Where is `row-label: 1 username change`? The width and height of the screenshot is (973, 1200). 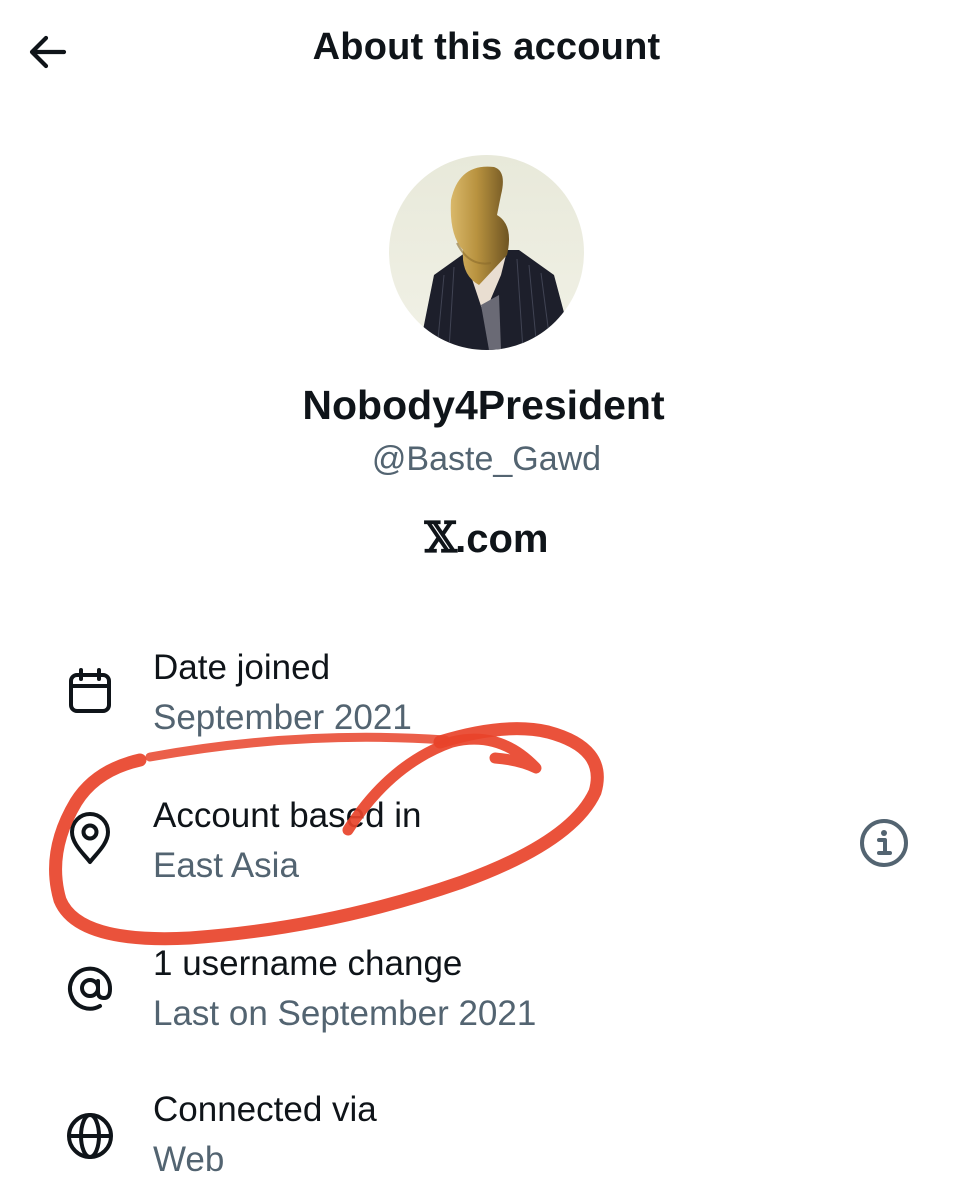
row-label: 1 username change is located at coordinates (308, 963).